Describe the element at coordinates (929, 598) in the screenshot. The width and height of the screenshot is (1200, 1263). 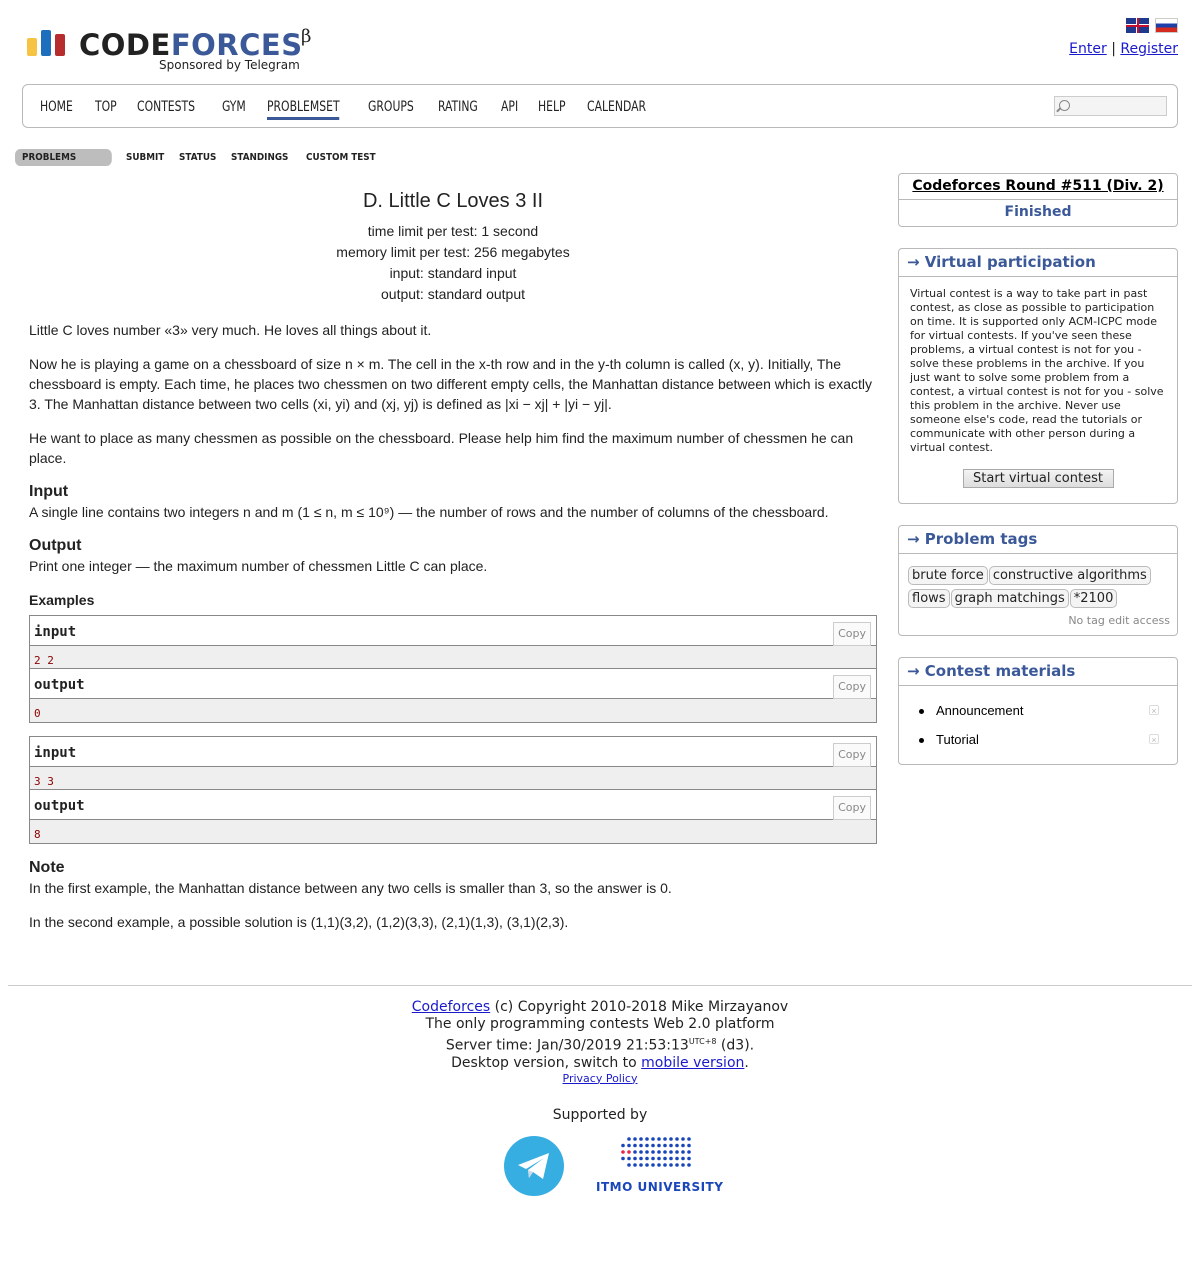
I see `problem-tag: flows` at that location.